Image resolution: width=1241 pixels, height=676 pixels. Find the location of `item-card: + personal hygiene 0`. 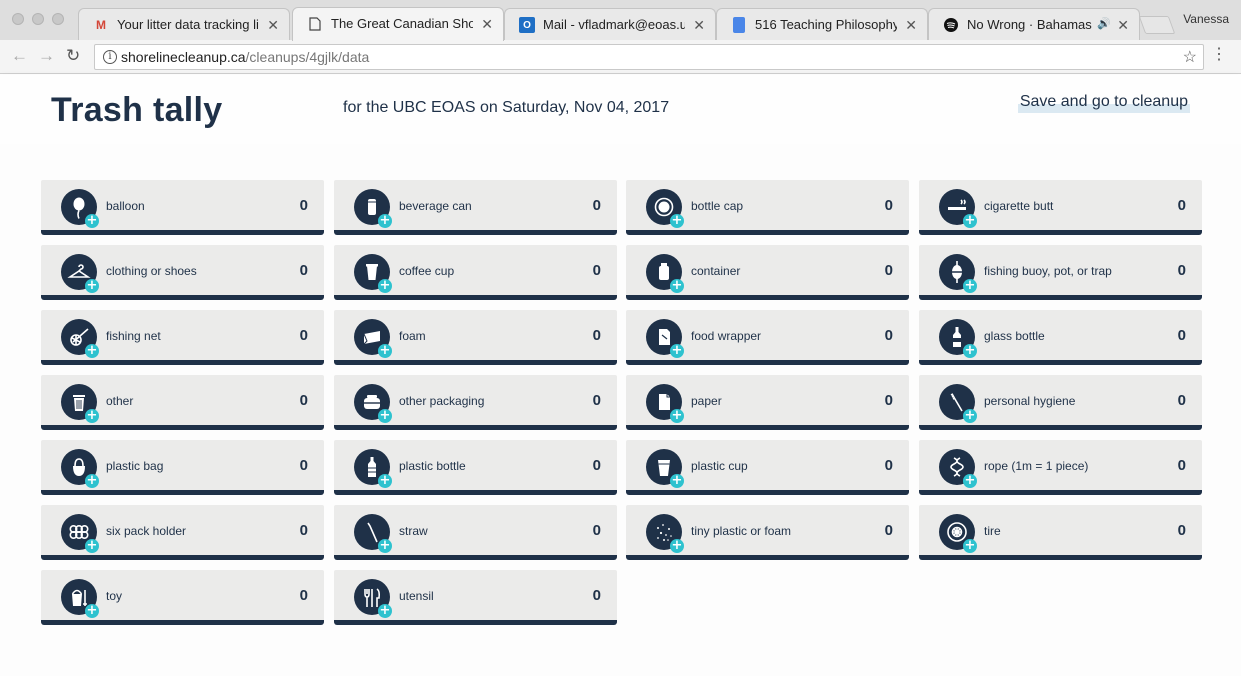

item-card: + personal hygiene 0 is located at coordinates (1060, 402).